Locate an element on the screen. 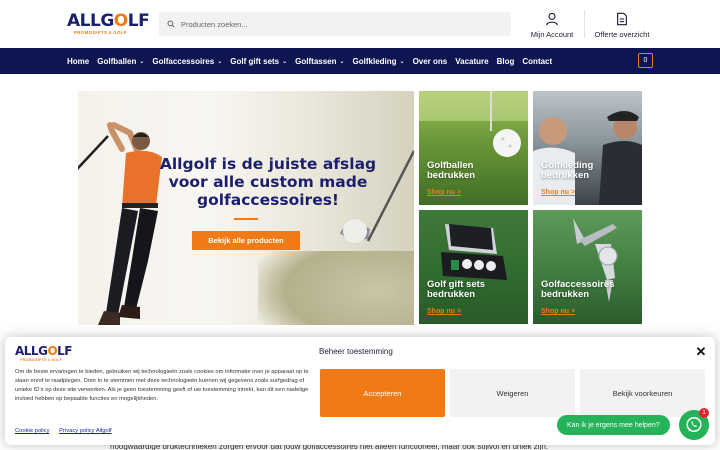 This screenshot has width=720, height=450. cookie-links: Cookie policy Privacy policy Allgolf is located at coordinates (67, 431).